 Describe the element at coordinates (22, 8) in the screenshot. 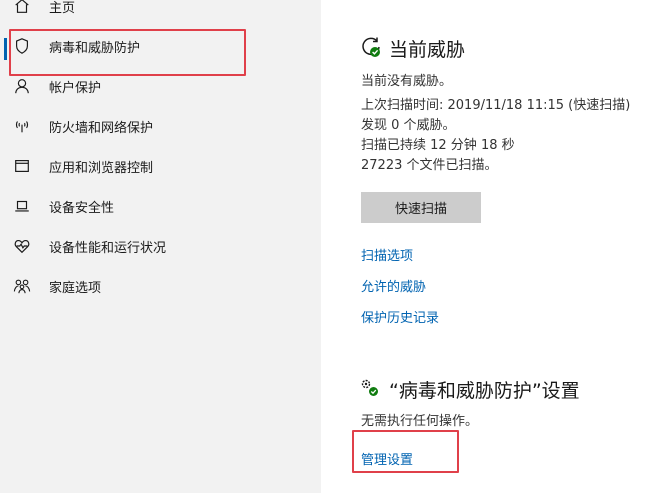

I see `home-icon` at that location.